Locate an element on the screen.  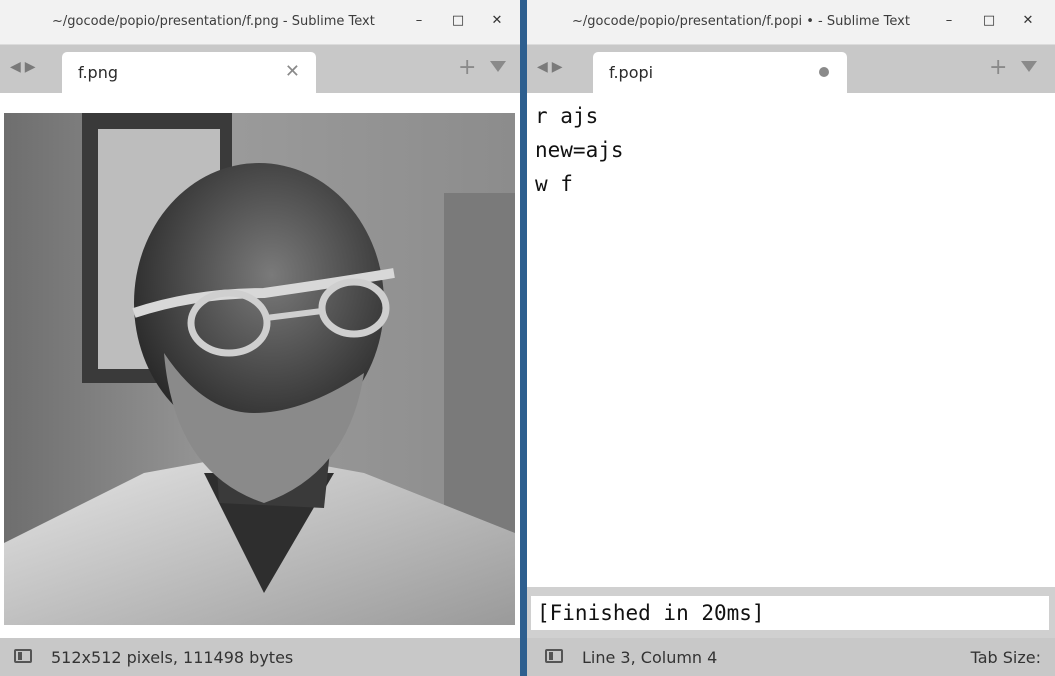
tab-close-icon: ✕ is located at coordinates (292, 71).